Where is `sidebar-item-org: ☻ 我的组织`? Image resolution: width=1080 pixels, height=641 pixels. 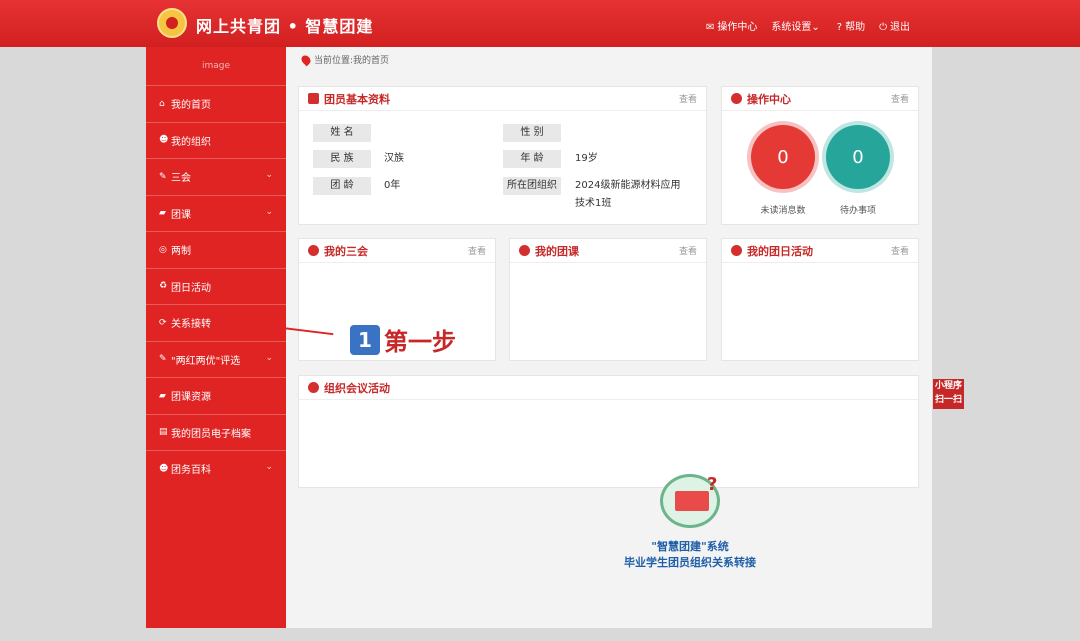 sidebar-item-org: ☻ 我的组织 is located at coordinates (216, 140).